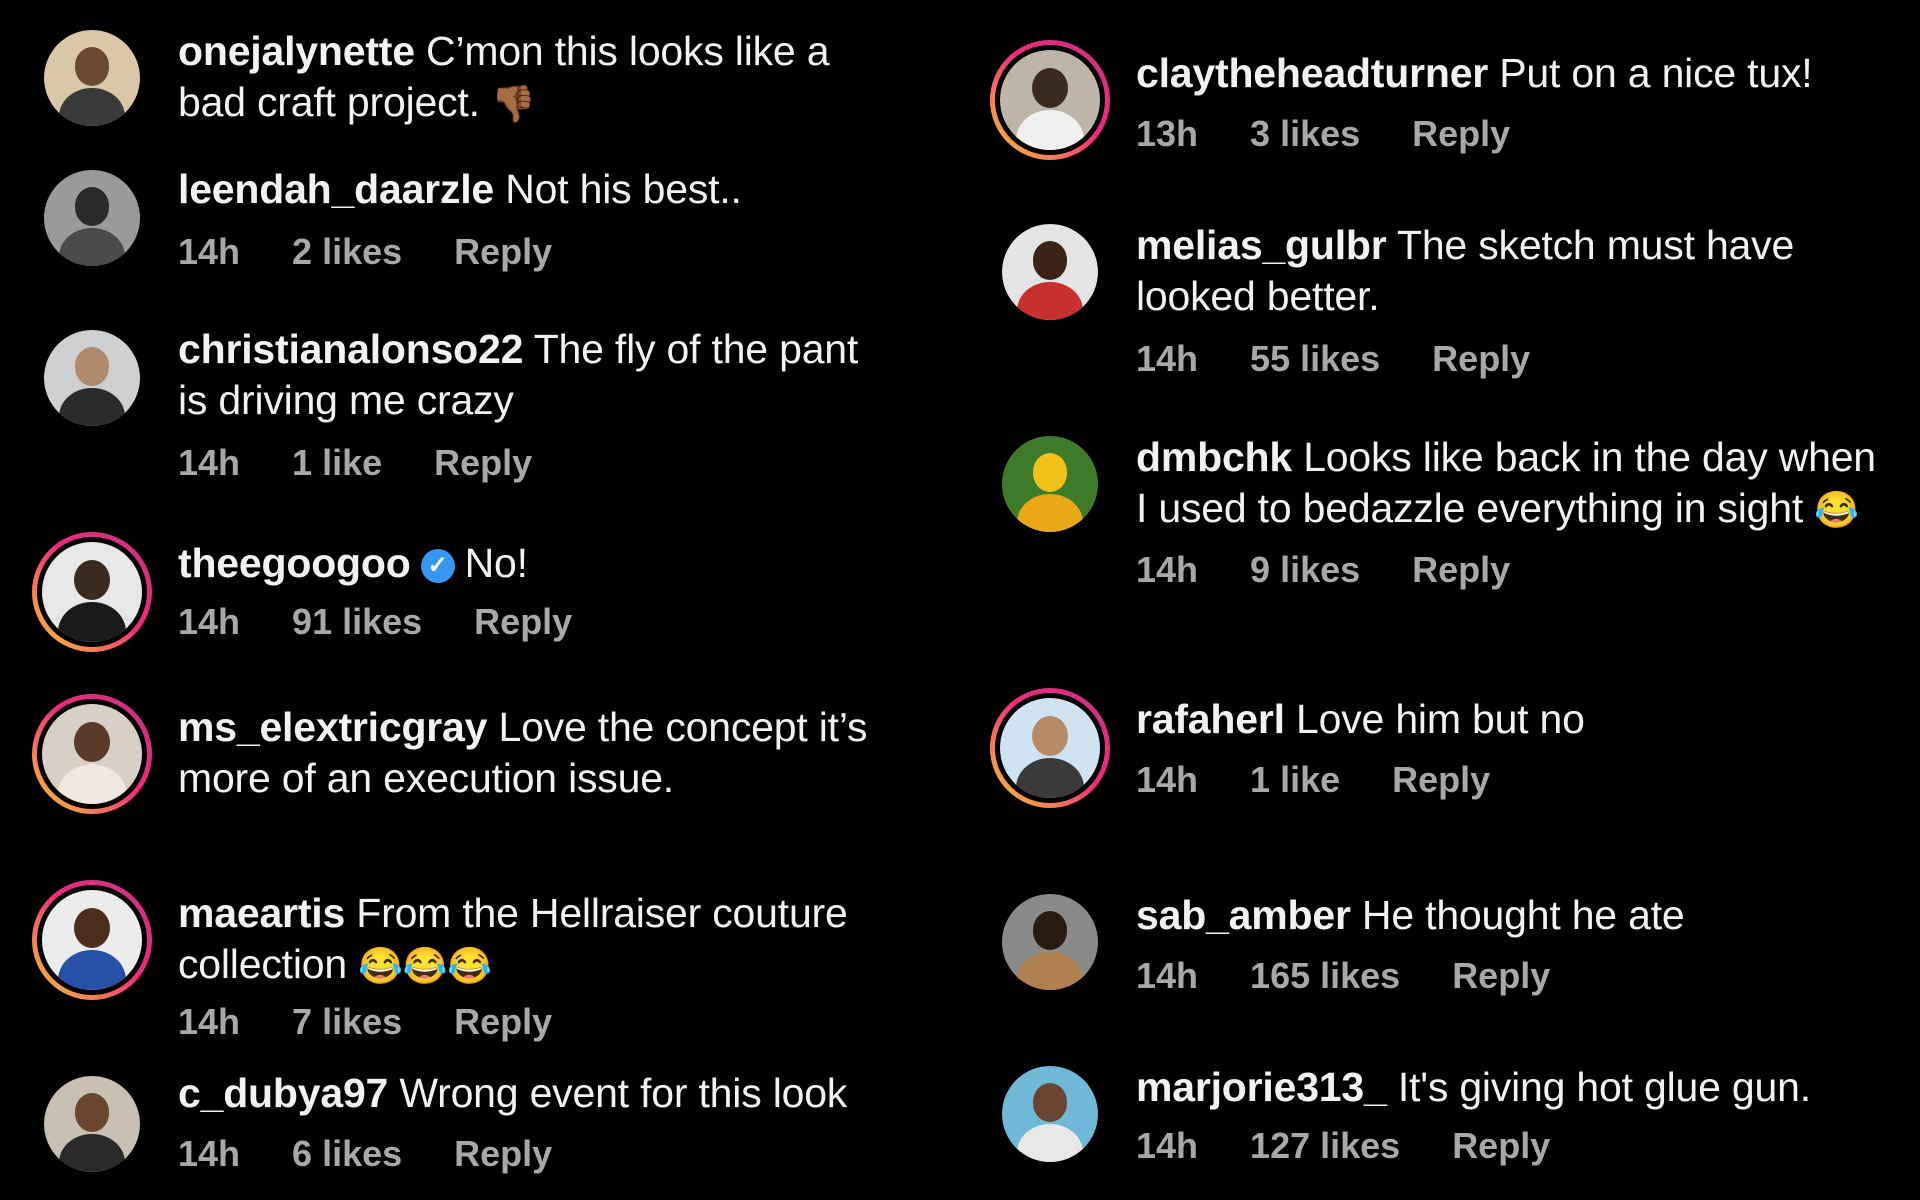 The image size is (1920, 1200). Describe the element at coordinates (1214, 457) in the screenshot. I see `comment-username: dmbchk` at that location.